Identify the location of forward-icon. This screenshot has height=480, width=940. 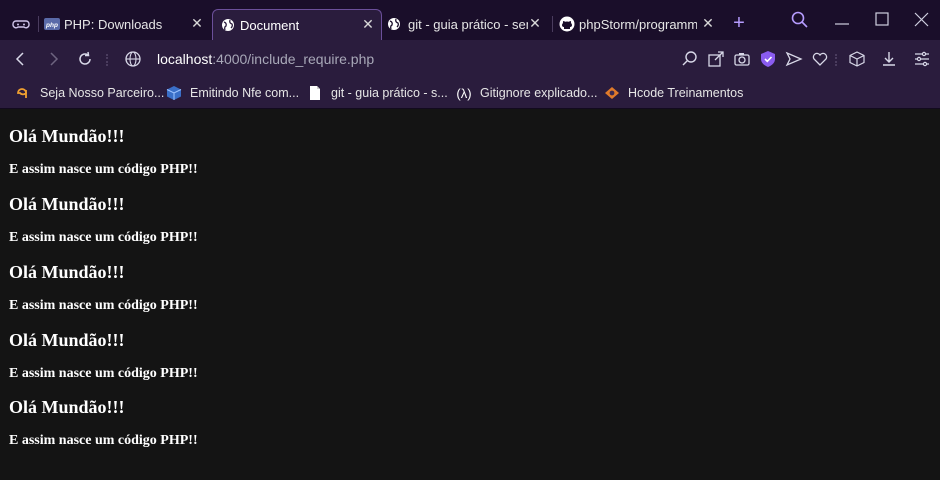
(53, 59).